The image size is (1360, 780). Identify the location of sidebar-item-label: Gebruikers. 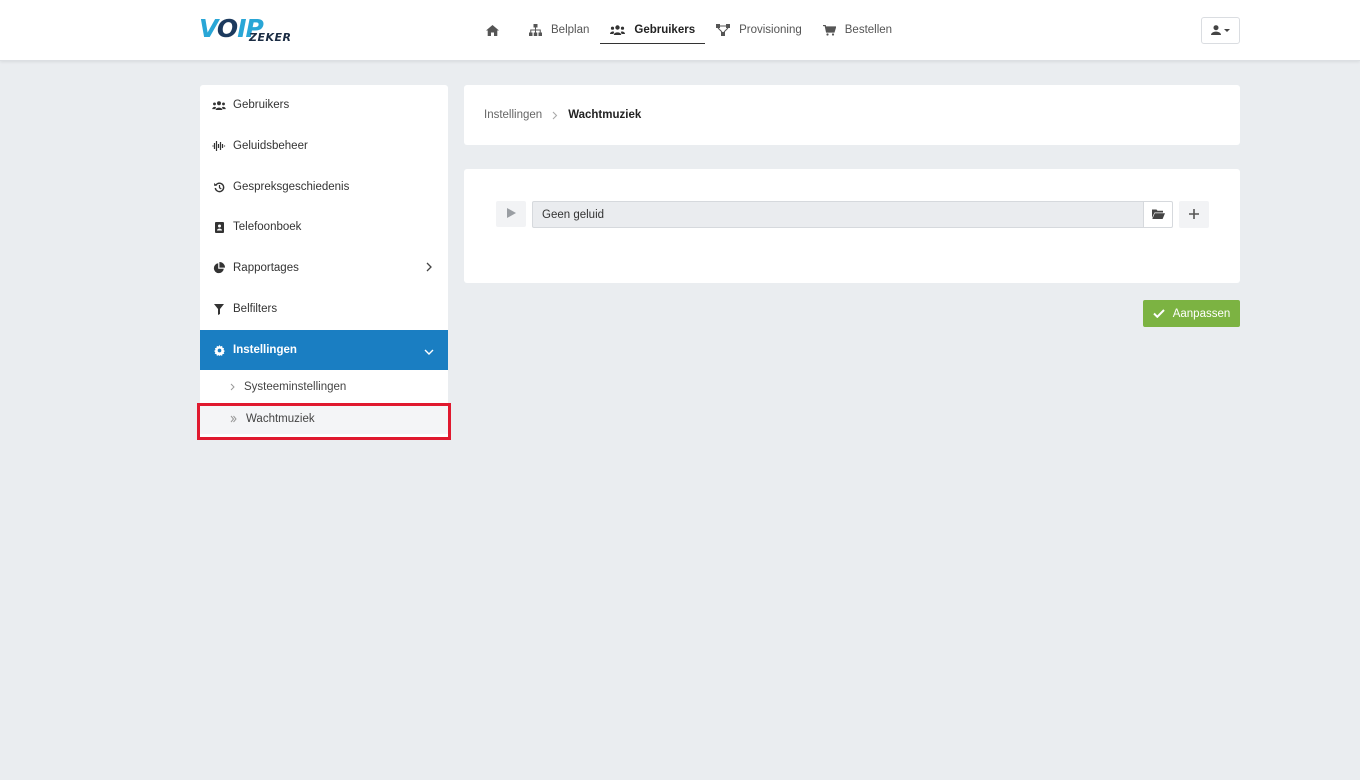
(261, 105).